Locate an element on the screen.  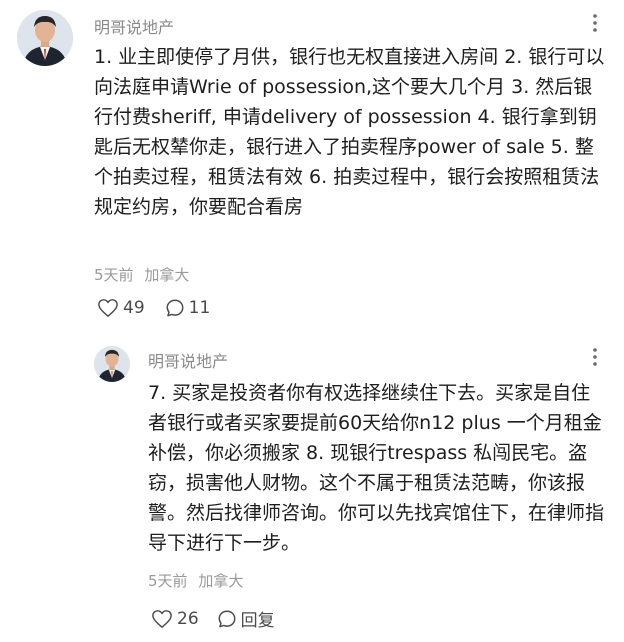
comment-actions: 26 回复 is located at coordinates (213, 618).